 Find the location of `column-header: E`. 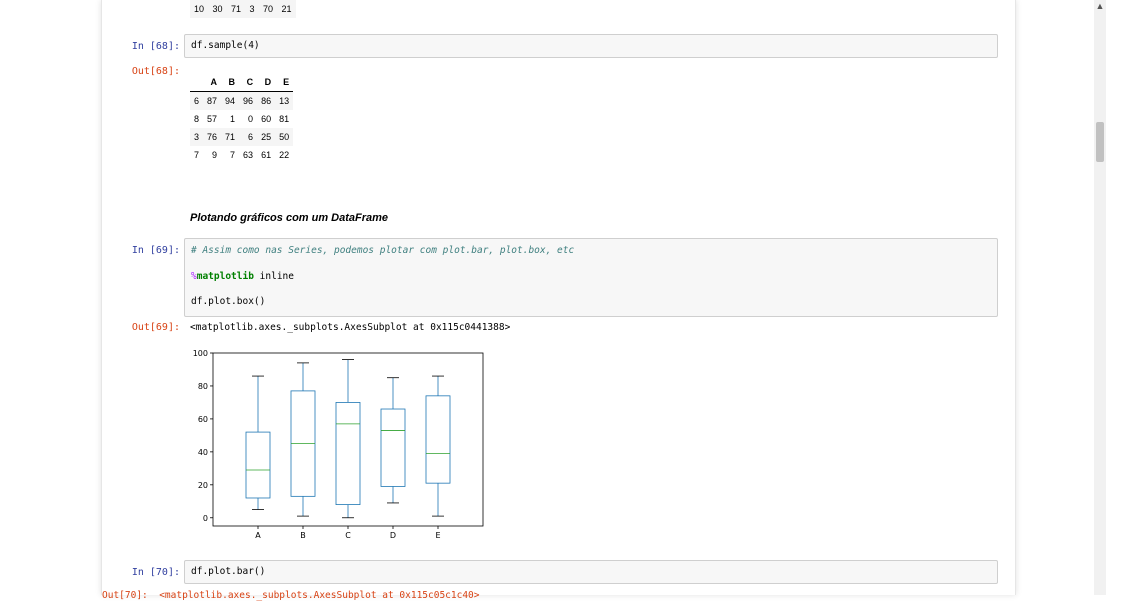

column-header: E is located at coordinates (284, 82).